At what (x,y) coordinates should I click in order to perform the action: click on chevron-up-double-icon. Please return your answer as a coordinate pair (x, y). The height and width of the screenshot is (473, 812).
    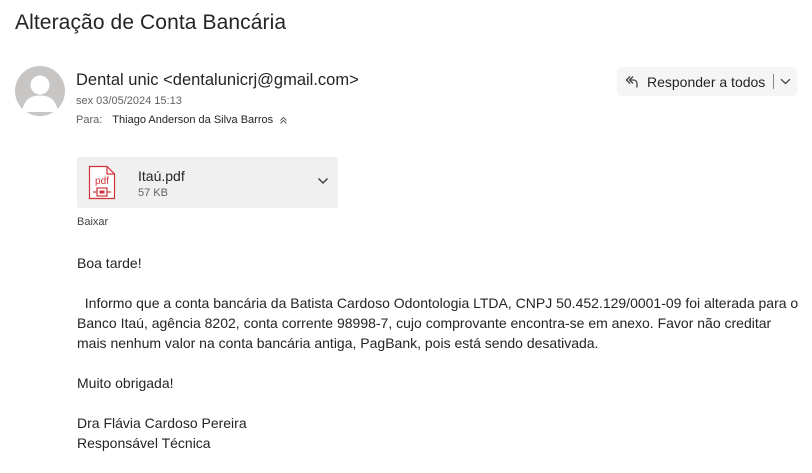
    Looking at the image, I should click on (283, 120).